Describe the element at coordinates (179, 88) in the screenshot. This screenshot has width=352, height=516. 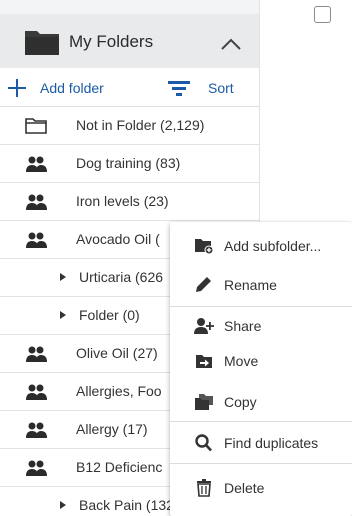
I see `sort-icon` at that location.